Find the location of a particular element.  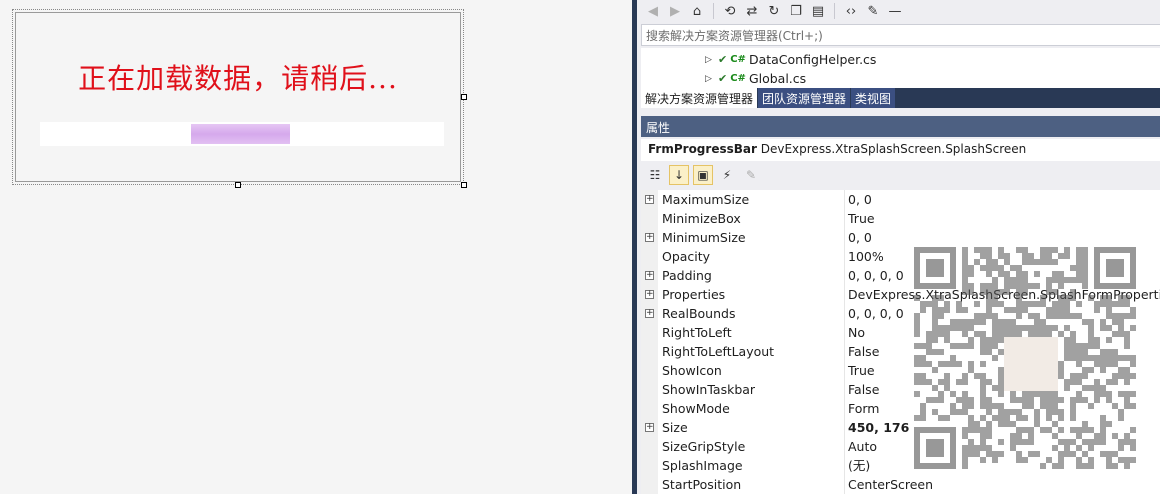

marquee-progress-bar is located at coordinates (242, 134).